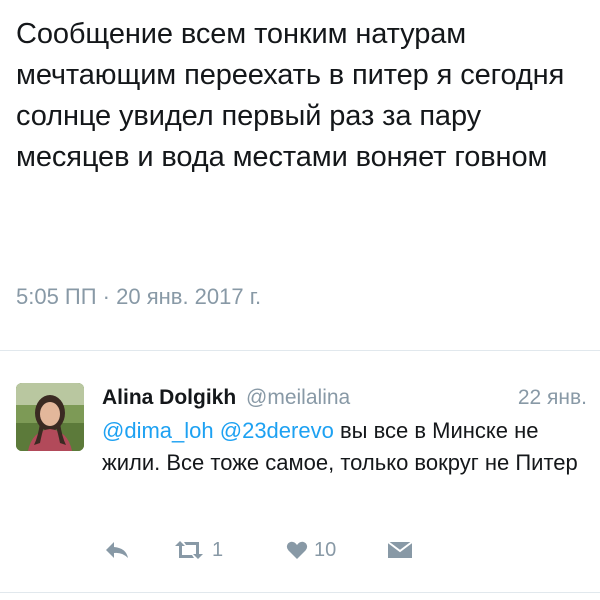 The height and width of the screenshot is (600, 600). What do you see at coordinates (158, 430) in the screenshot?
I see `mention-link: @dima_loh` at bounding box center [158, 430].